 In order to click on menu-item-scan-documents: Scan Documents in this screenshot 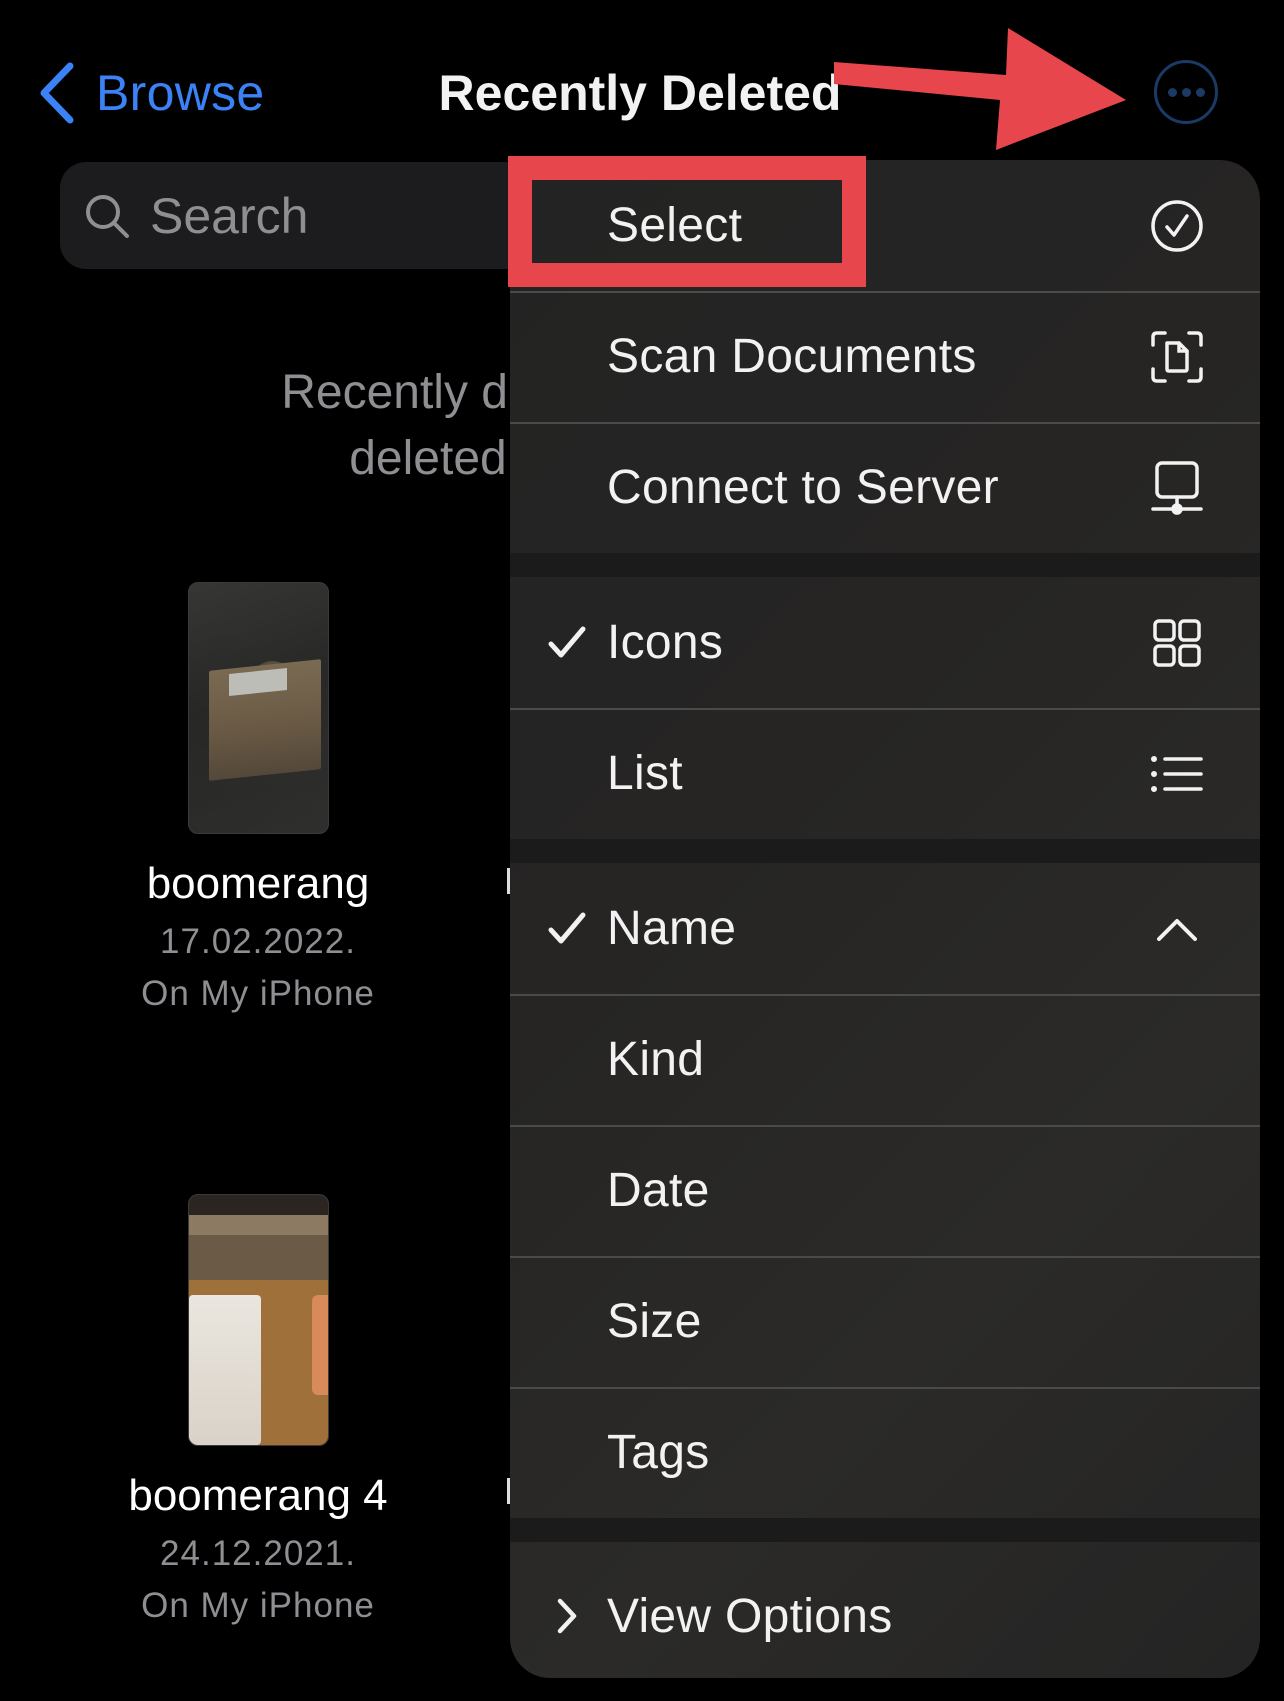, I will do `click(885, 356)`.